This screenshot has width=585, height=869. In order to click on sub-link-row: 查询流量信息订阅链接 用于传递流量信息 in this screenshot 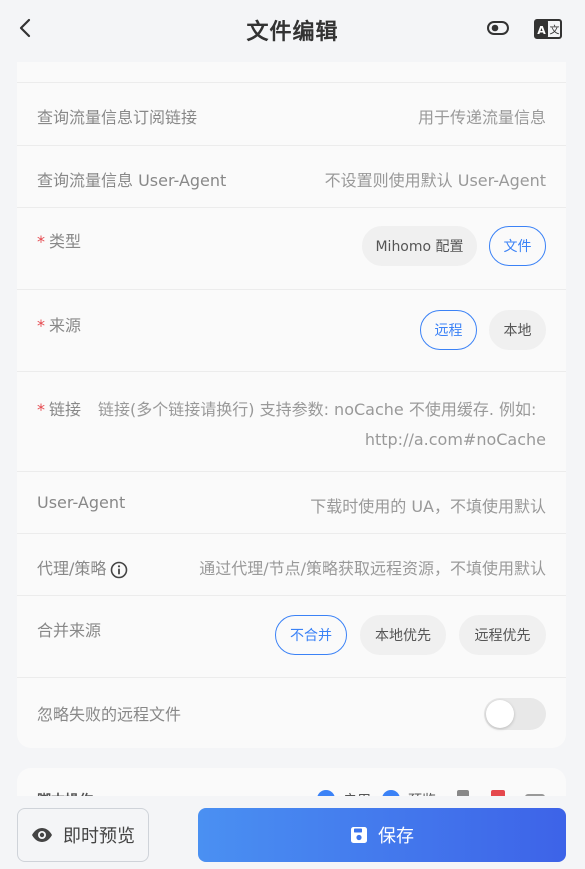, I will do `click(291, 113)`.